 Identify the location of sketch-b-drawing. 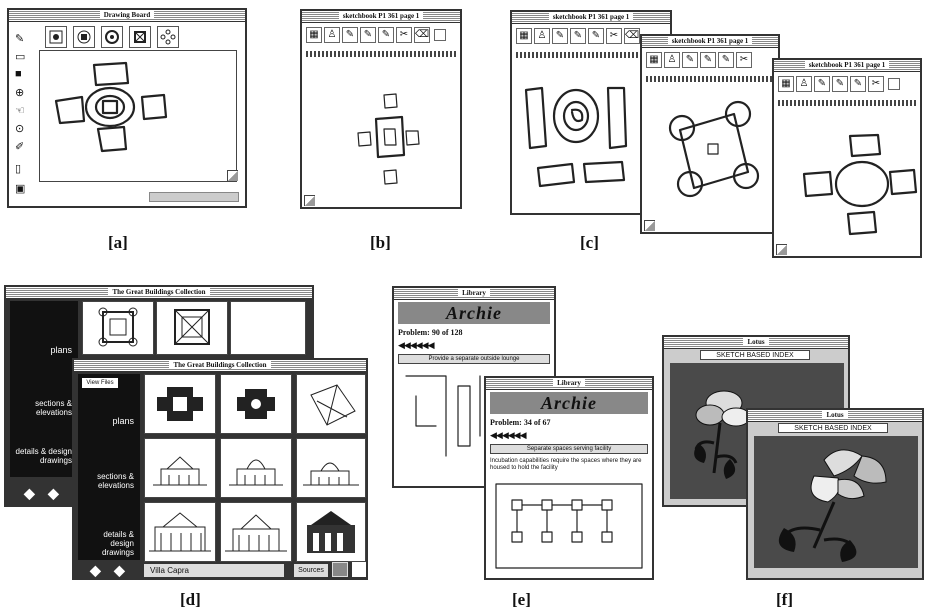
(388, 139).